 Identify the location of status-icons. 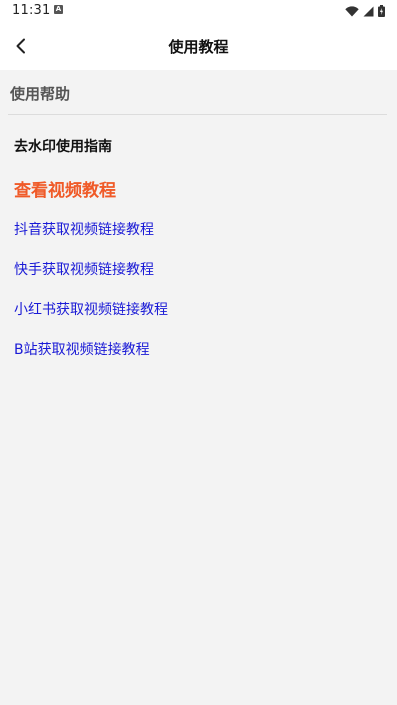
(365, 11).